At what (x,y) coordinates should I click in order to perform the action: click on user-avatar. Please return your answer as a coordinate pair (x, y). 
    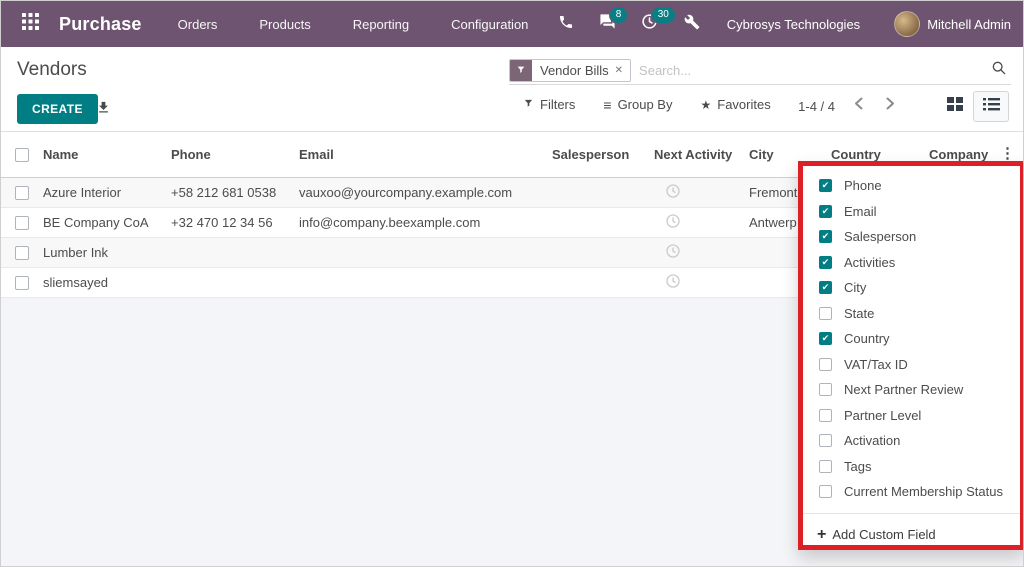
    Looking at the image, I should click on (907, 24).